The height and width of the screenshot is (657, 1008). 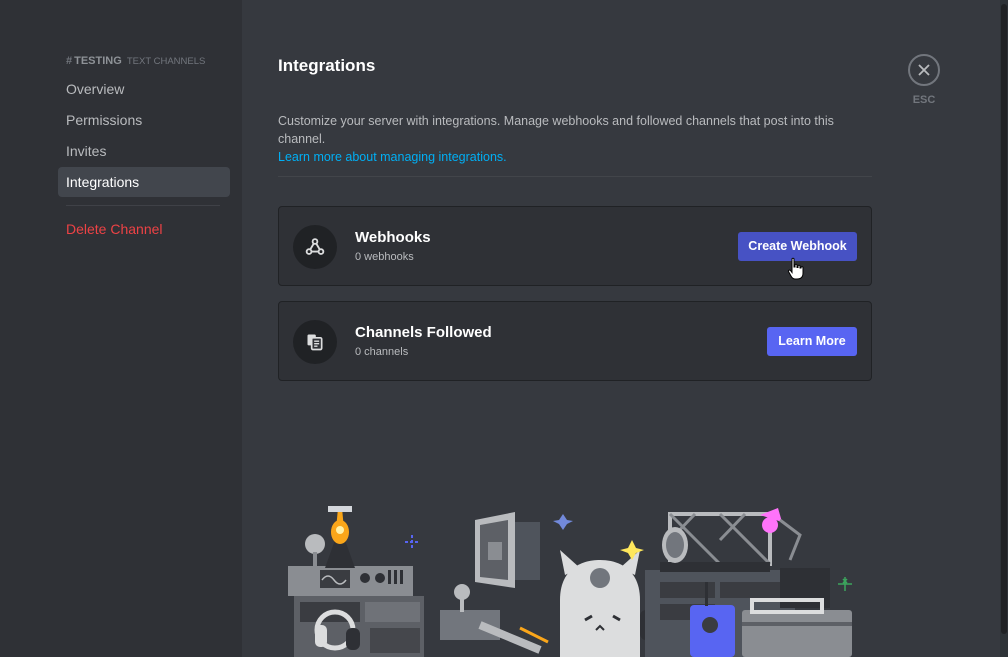 What do you see at coordinates (144, 229) in the screenshot?
I see `delete-channel-button: Delete Channel` at bounding box center [144, 229].